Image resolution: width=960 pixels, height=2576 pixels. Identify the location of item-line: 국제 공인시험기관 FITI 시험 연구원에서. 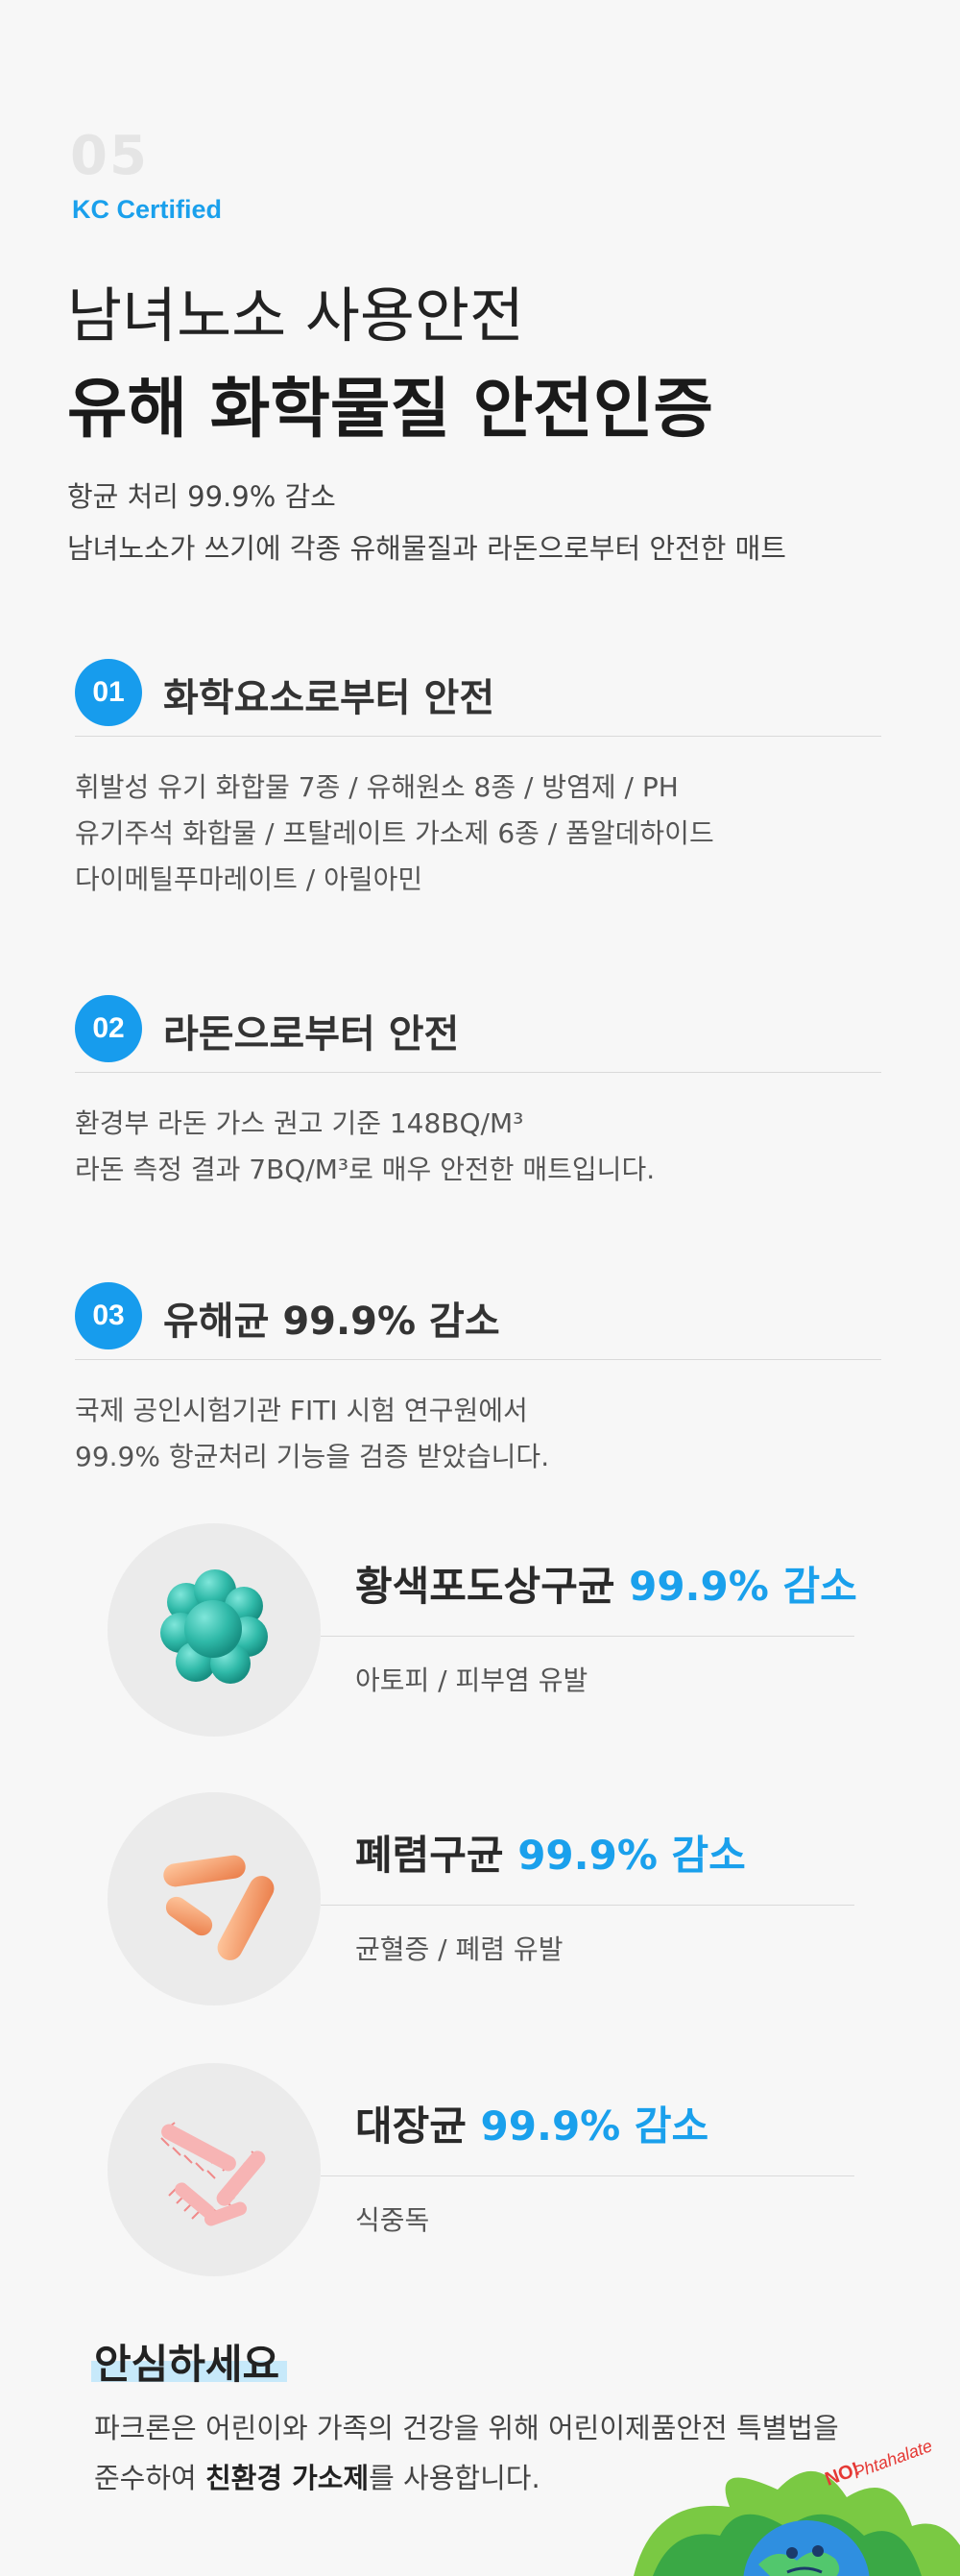
(301, 1410).